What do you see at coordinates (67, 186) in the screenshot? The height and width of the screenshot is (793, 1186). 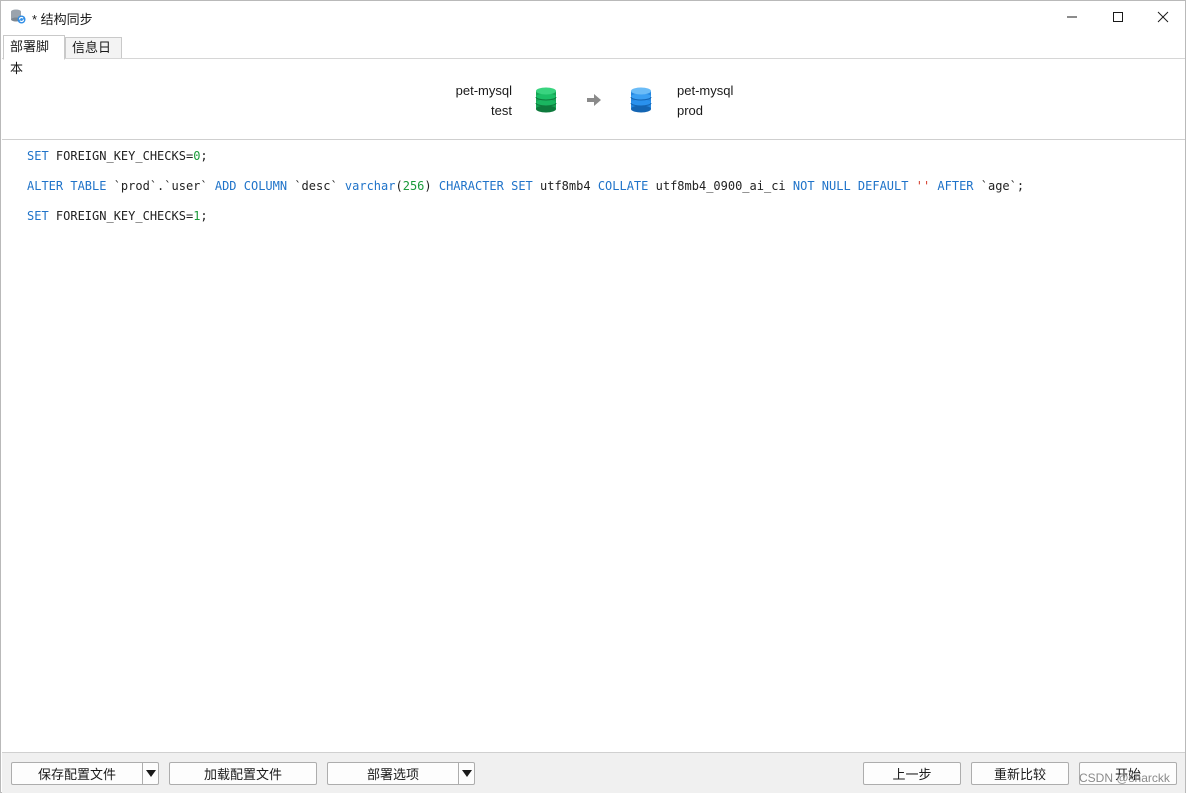 I see `sql-keyword: ALTER TABLE` at bounding box center [67, 186].